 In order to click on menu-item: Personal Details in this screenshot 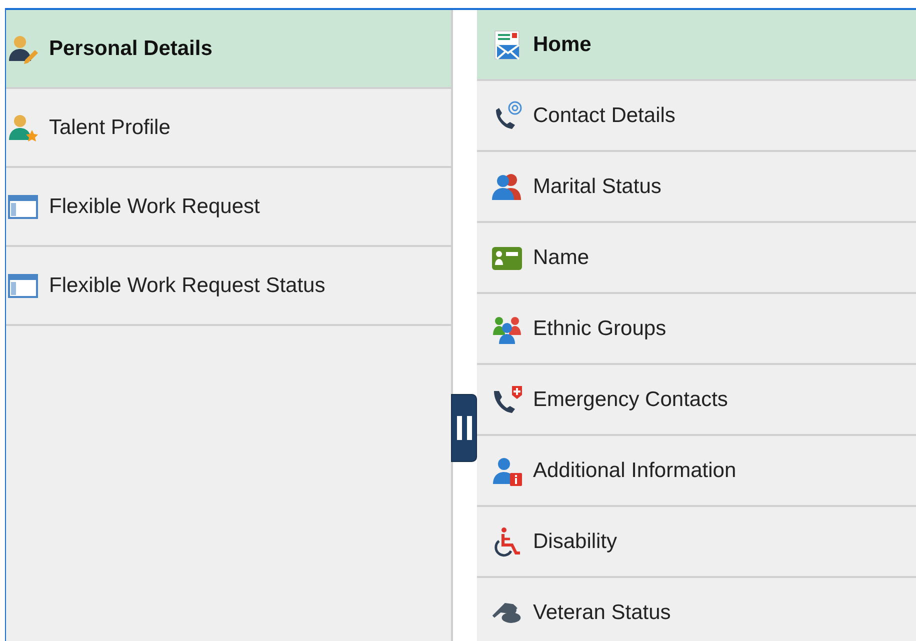, I will do `click(228, 49)`.